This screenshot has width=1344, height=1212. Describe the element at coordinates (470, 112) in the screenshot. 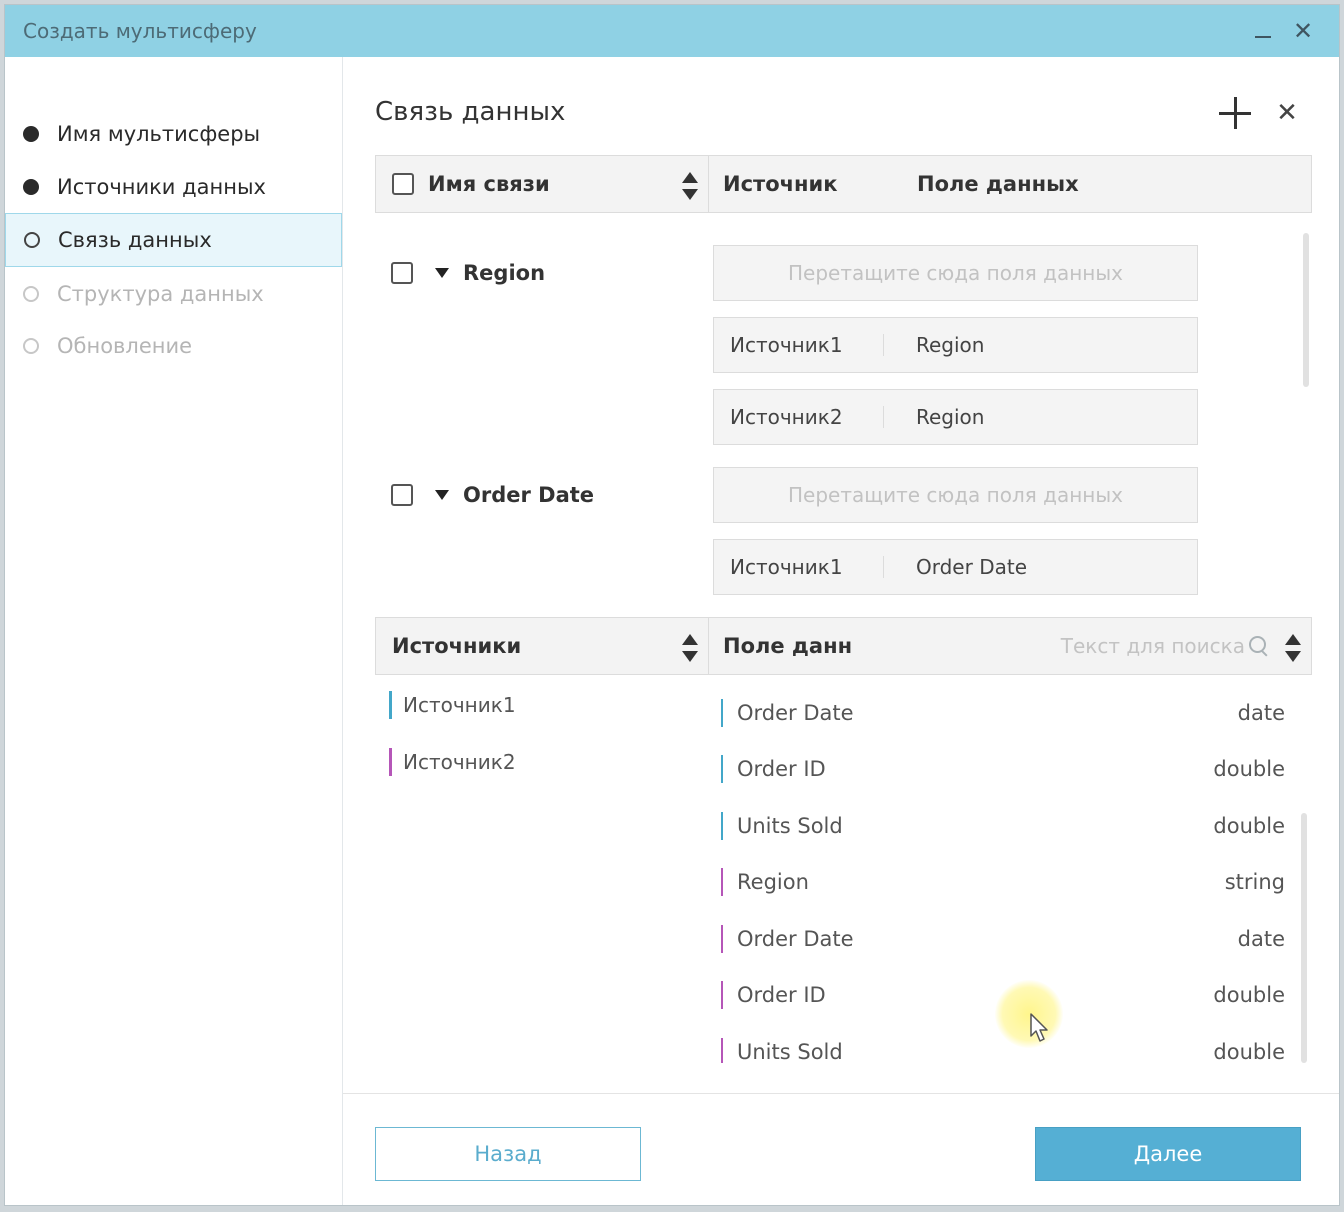

I see `page-title: Связь данных` at that location.